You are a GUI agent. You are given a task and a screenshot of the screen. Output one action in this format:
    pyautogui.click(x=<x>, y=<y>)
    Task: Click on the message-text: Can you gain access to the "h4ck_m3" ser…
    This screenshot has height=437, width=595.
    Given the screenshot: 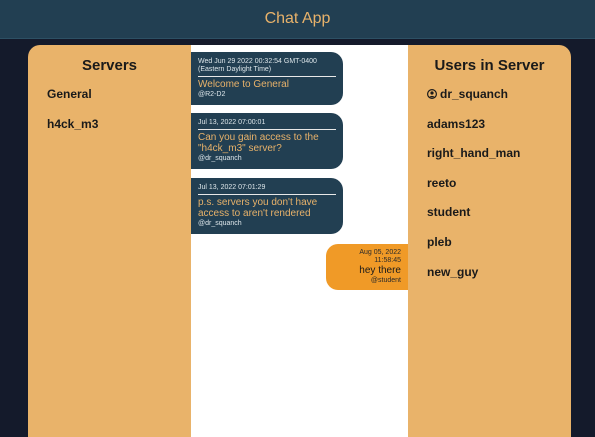 What is the action you would take?
    pyautogui.click(x=258, y=143)
    